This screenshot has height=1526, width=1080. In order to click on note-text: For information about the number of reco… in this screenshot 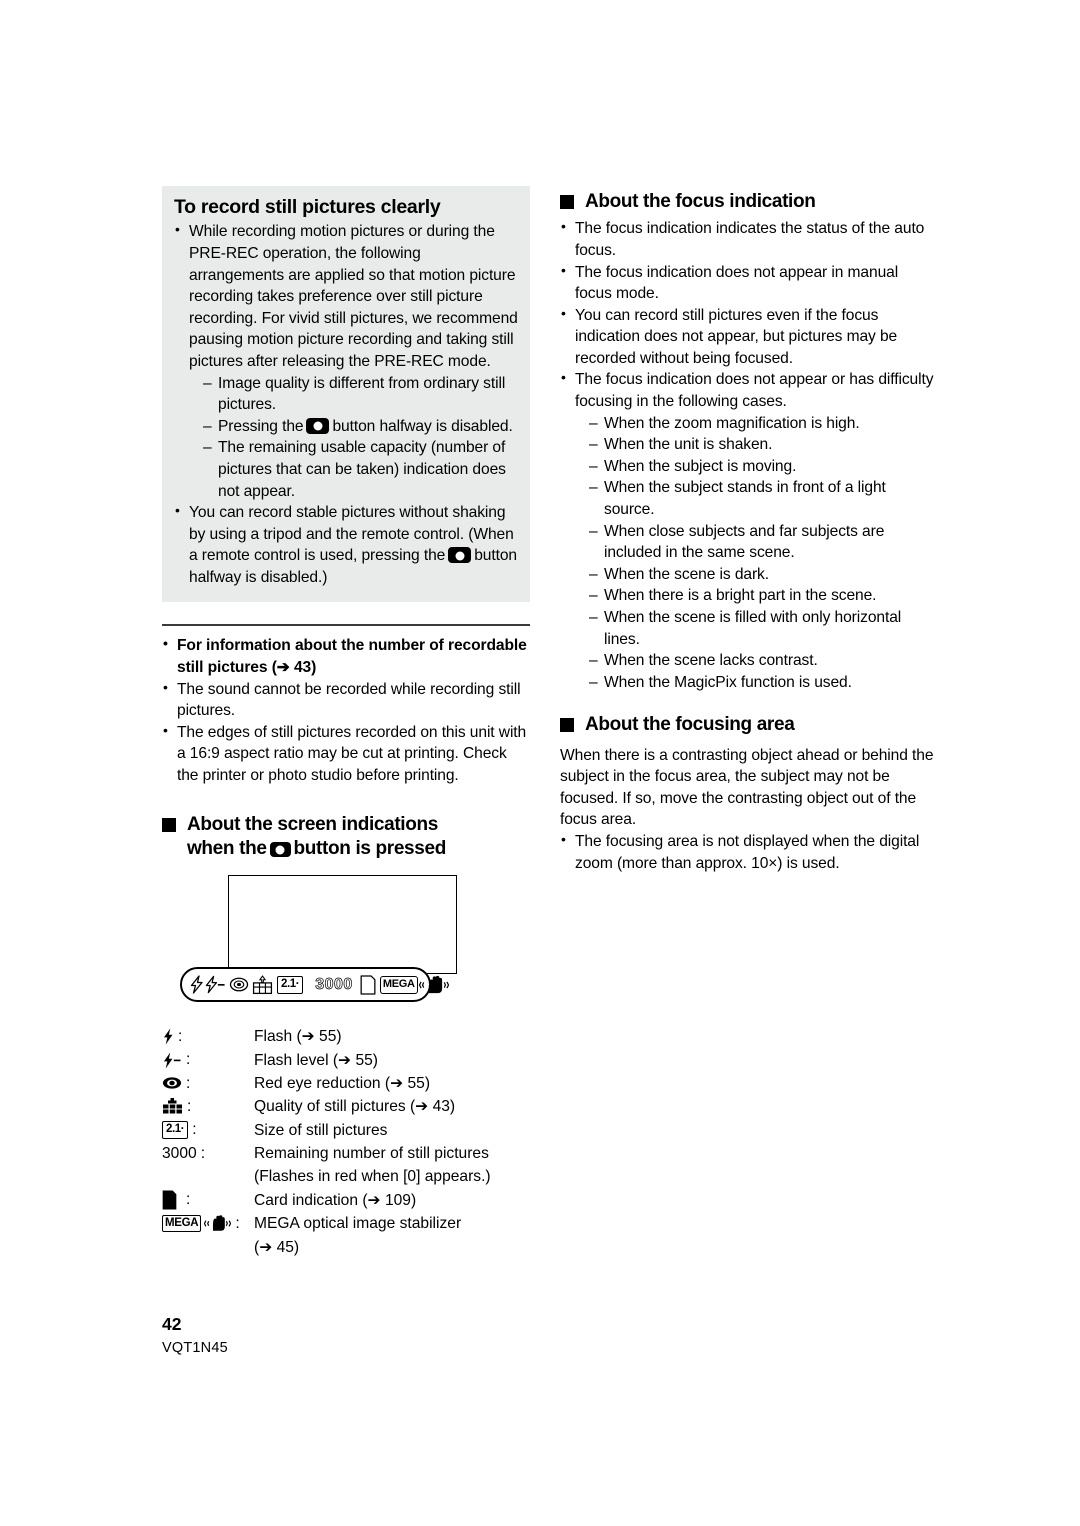, I will do `click(352, 657)`.